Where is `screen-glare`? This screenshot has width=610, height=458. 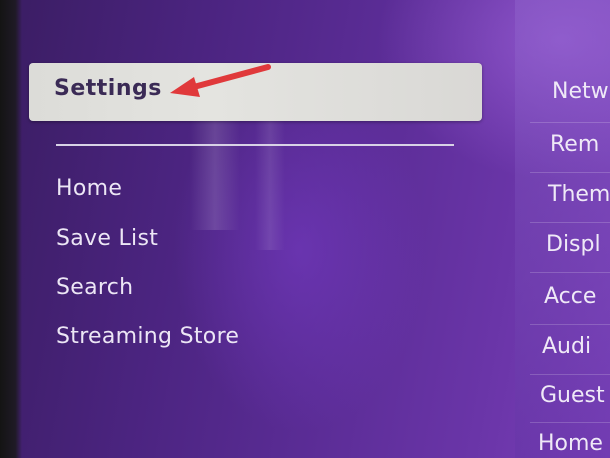 screen-glare is located at coordinates (270, 180).